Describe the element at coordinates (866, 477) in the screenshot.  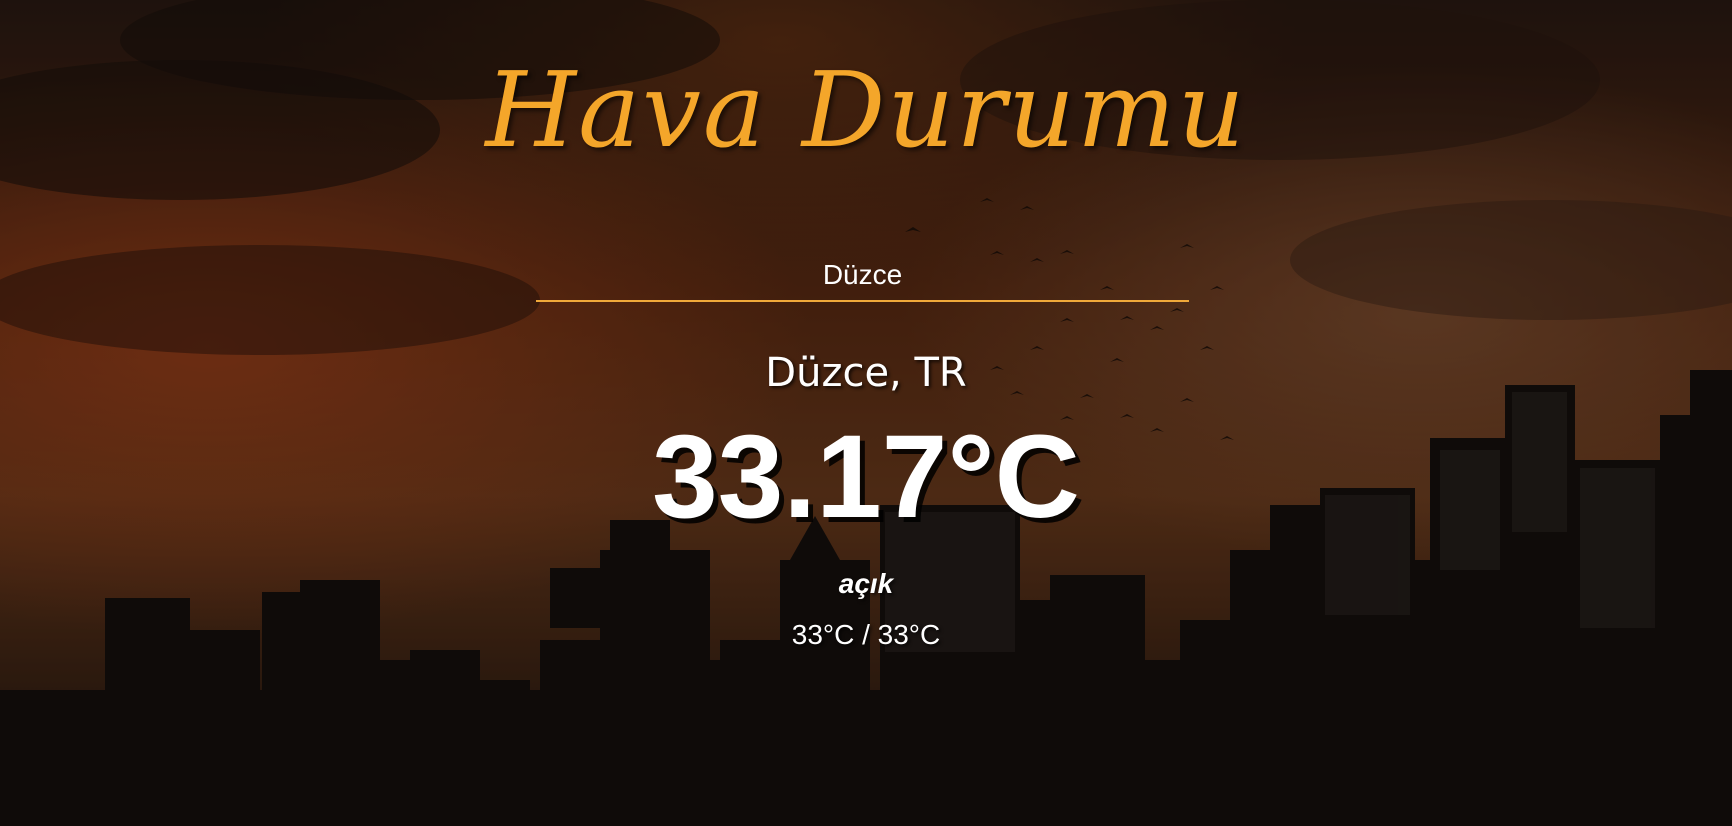
I see `temperature-value: 33.17°C` at that location.